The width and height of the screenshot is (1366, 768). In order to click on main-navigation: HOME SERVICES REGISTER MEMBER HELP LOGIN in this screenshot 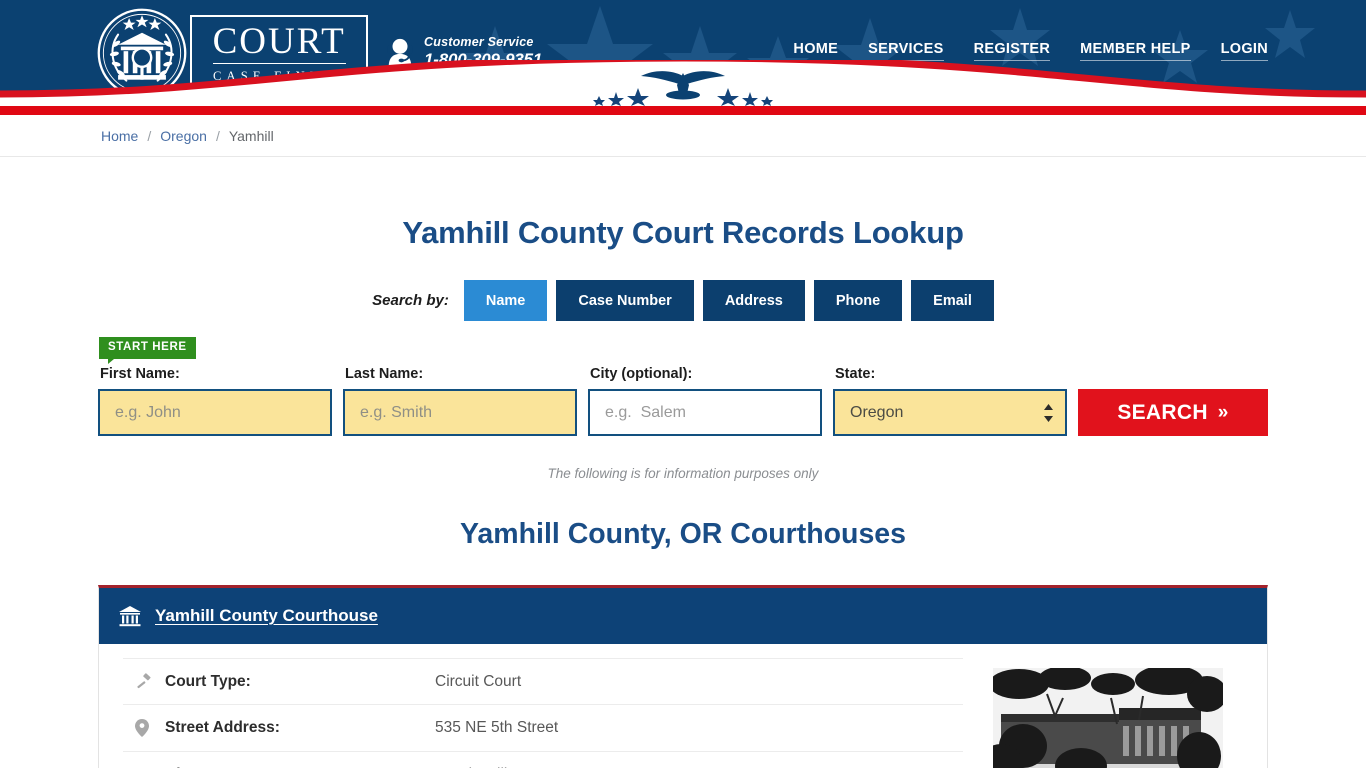, I will do `click(1030, 51)`.